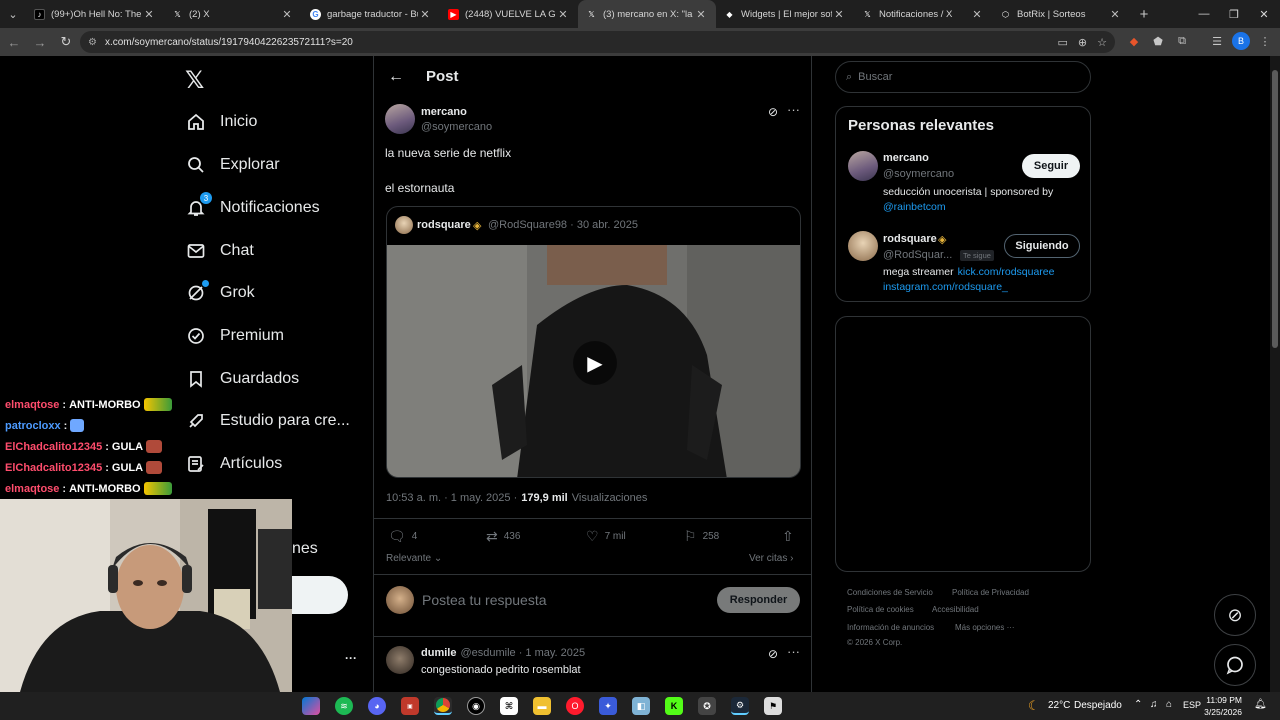 Image resolution: width=1280 pixels, height=720 pixels. Describe the element at coordinates (253, 207) in the screenshot. I see `sidebar-item-notificaciones: 3 Notificaciones` at that location.